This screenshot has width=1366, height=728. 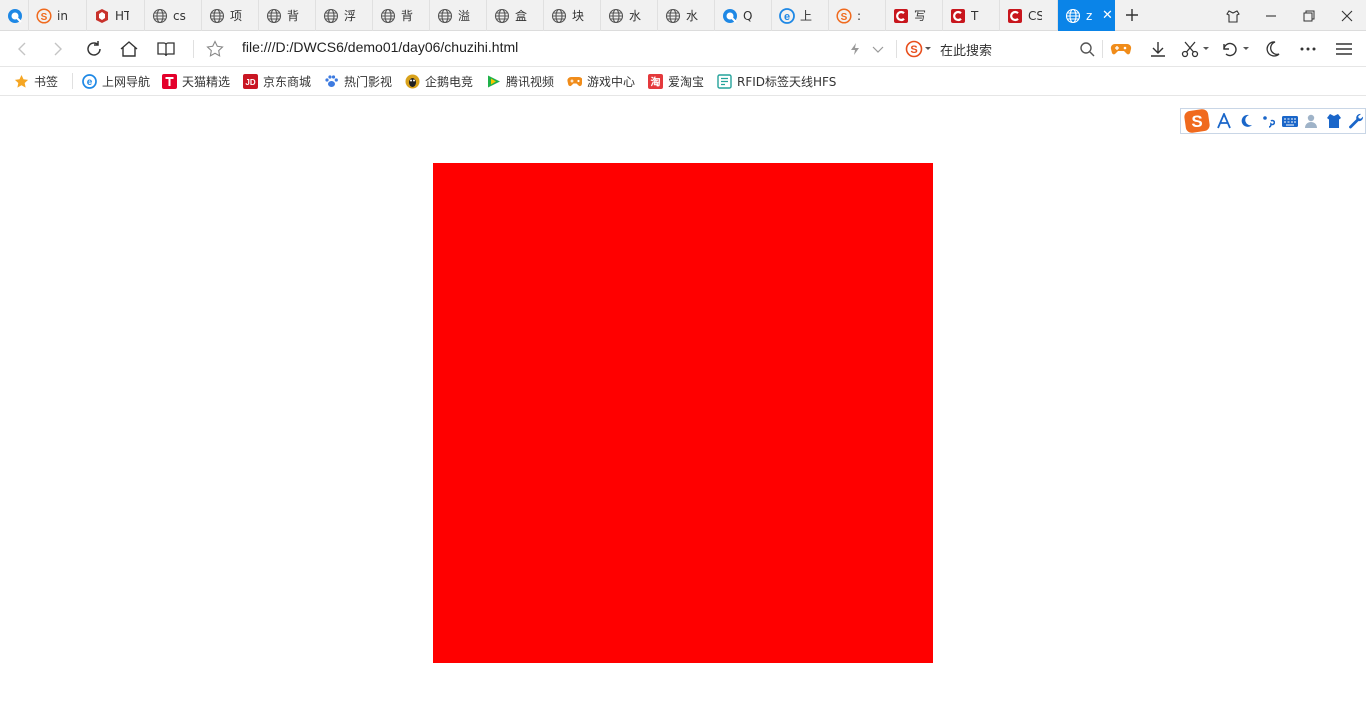 I want to click on sogou-ime-logo: S, so click(x=1197, y=121).